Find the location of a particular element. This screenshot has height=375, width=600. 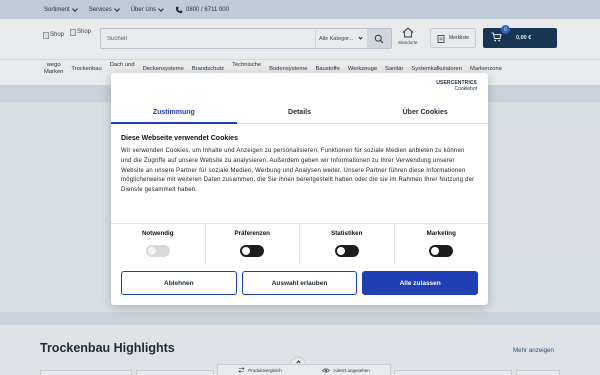

tab-ueber-cookies: Über Cookies is located at coordinates (425, 112).